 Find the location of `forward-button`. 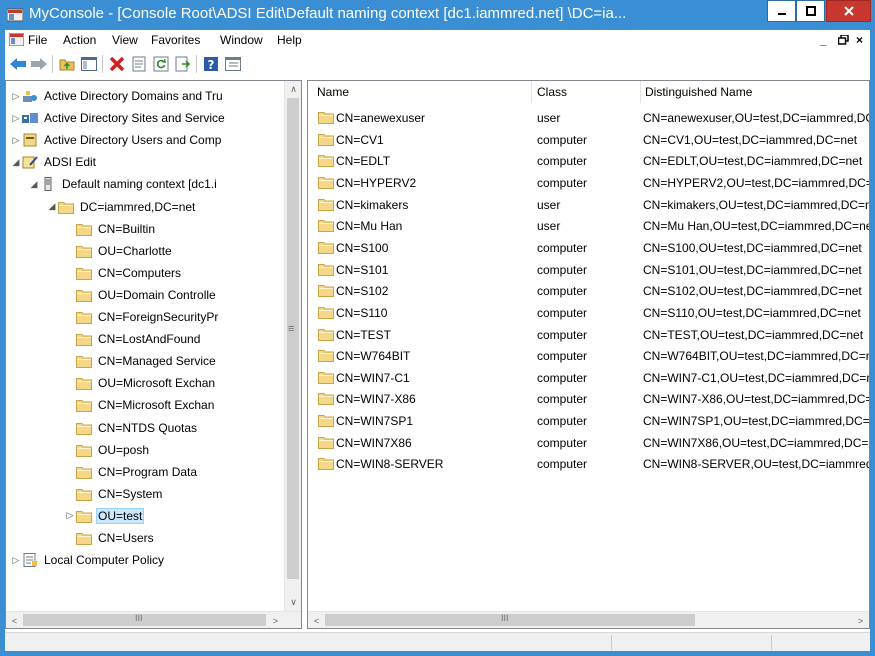

forward-button is located at coordinates (39, 64).